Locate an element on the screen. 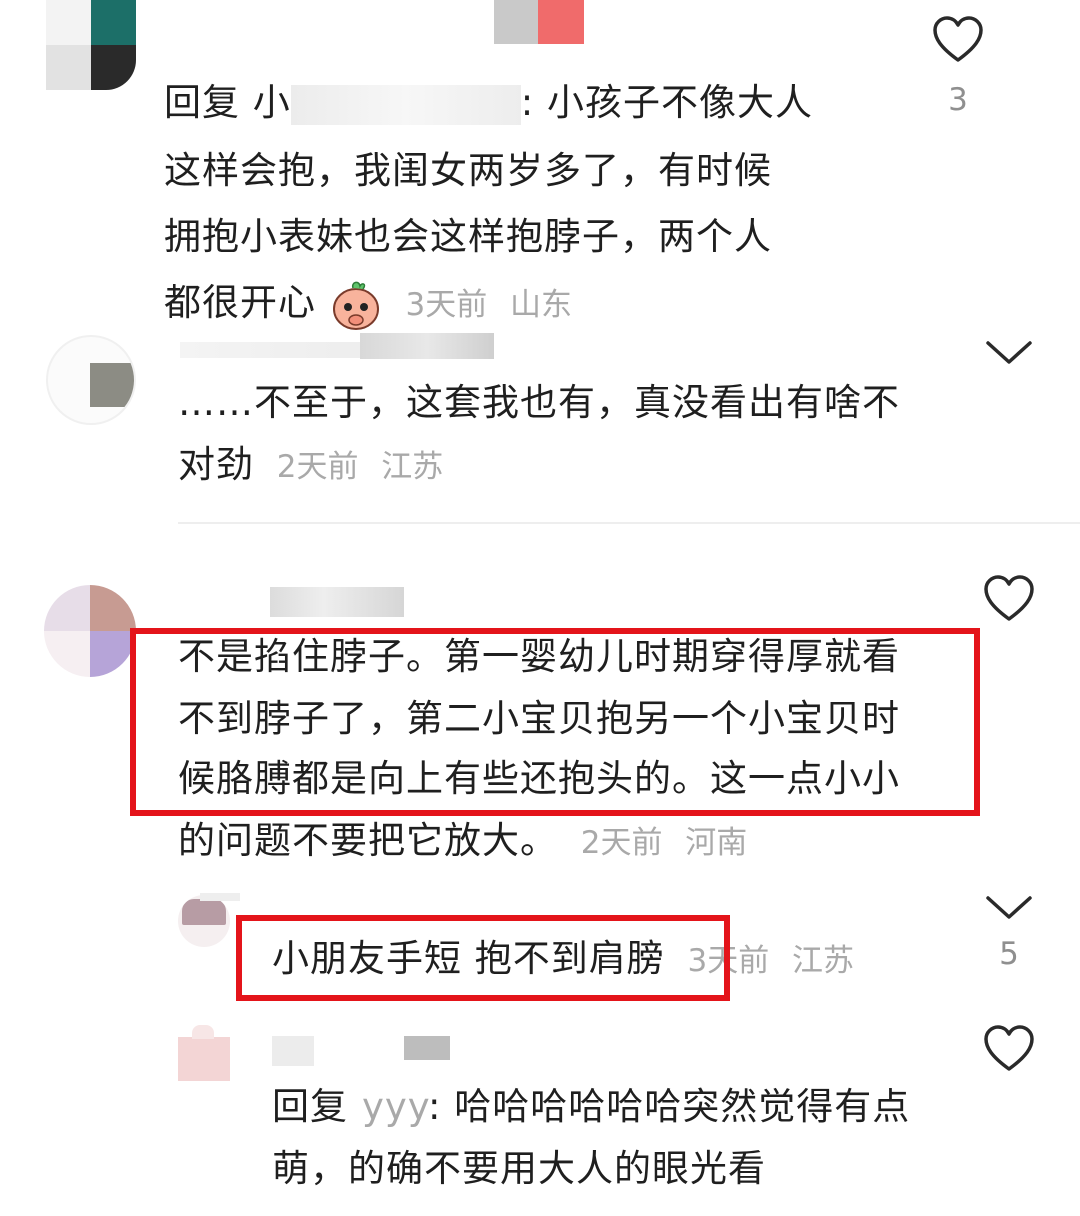 Image resolution: width=1080 pixels, height=1216 pixels. like-count: 5 is located at coordinates (1009, 954).